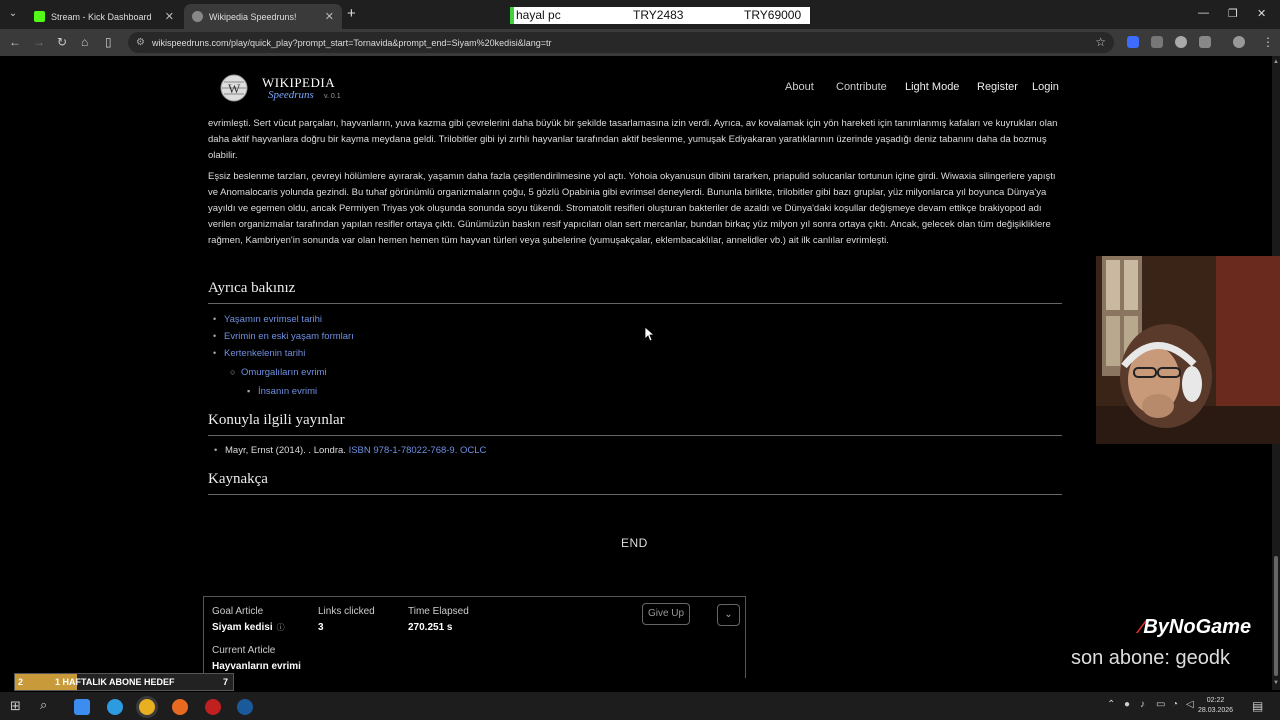 This screenshot has width=1280, height=720. Describe the element at coordinates (244, 650) in the screenshot. I see `current-article-label: Current Article` at that location.